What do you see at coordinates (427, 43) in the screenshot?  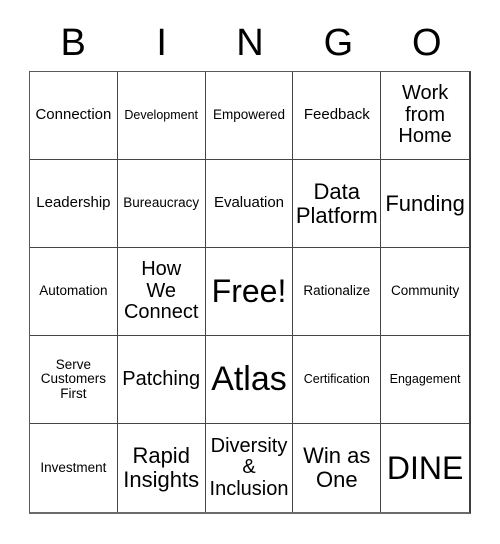 I see `header-letter-o: O` at bounding box center [427, 43].